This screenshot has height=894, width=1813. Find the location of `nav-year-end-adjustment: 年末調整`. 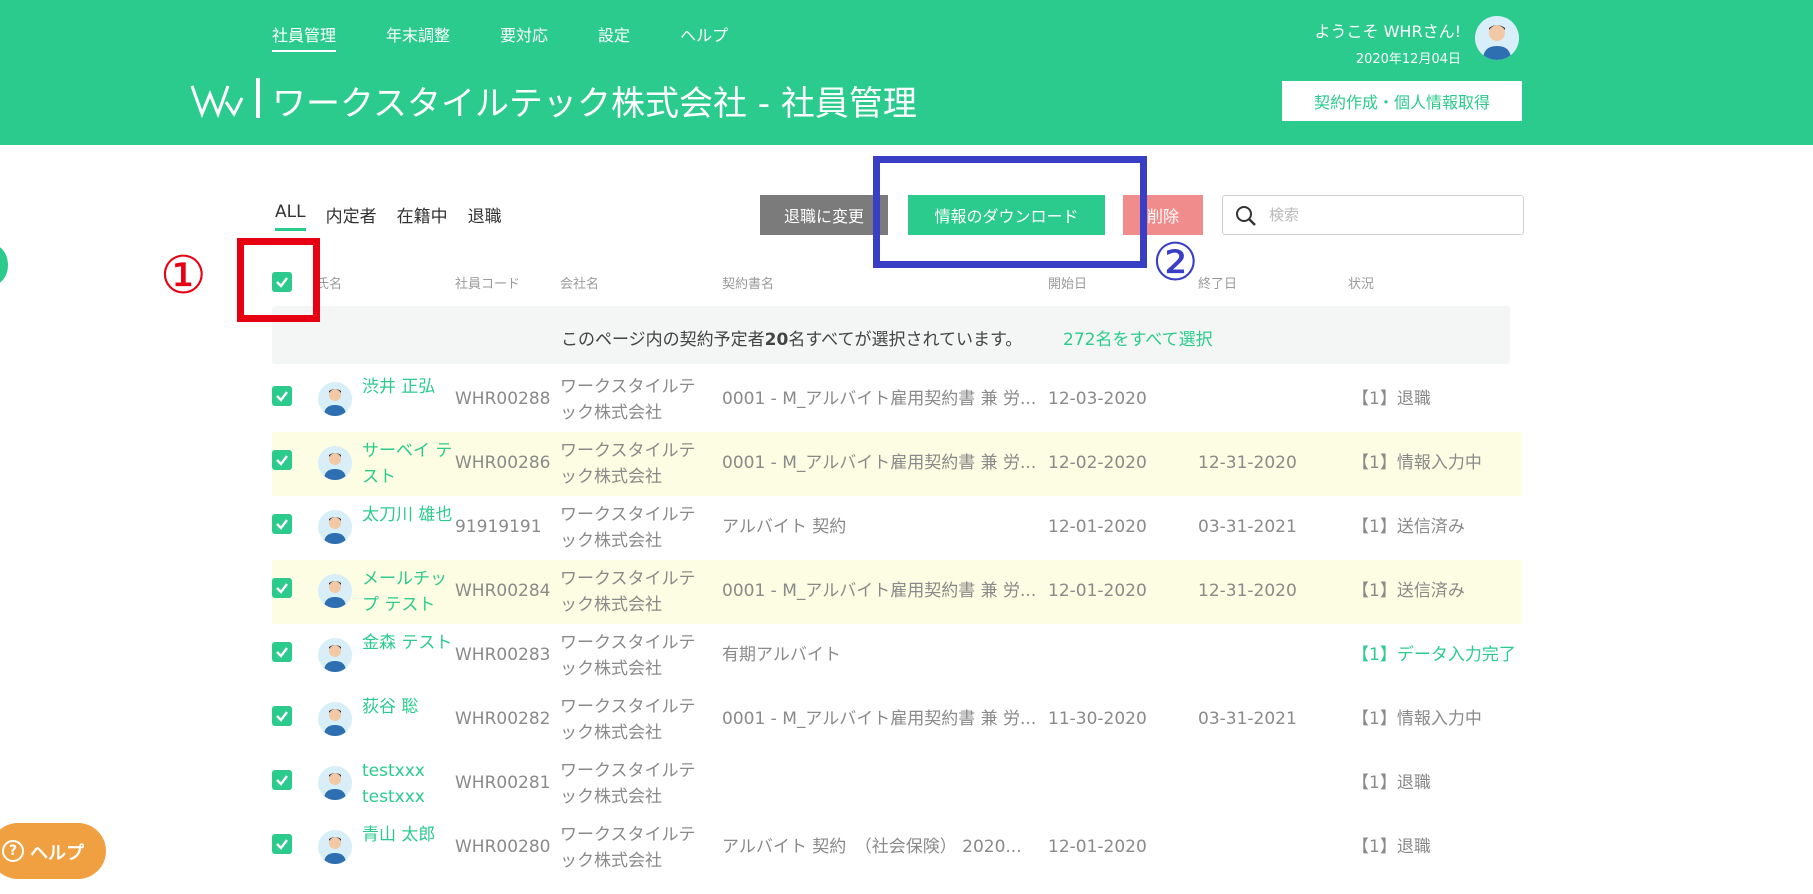

nav-year-end-adjustment: 年末調整 is located at coordinates (418, 37).